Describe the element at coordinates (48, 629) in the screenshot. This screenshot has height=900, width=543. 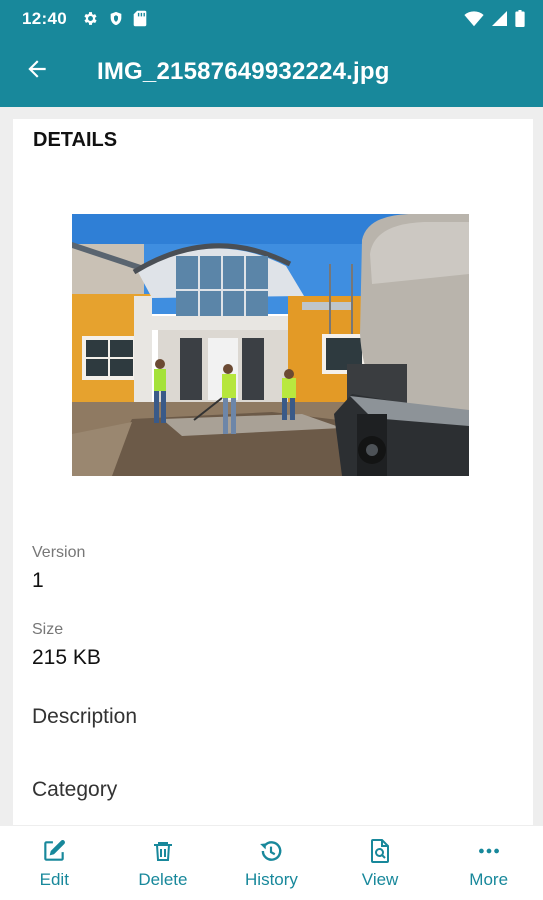
I see `size-label: Size` at that location.